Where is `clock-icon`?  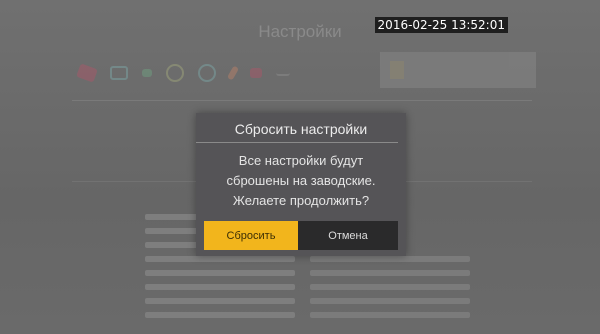
clock-icon is located at coordinates (175, 73).